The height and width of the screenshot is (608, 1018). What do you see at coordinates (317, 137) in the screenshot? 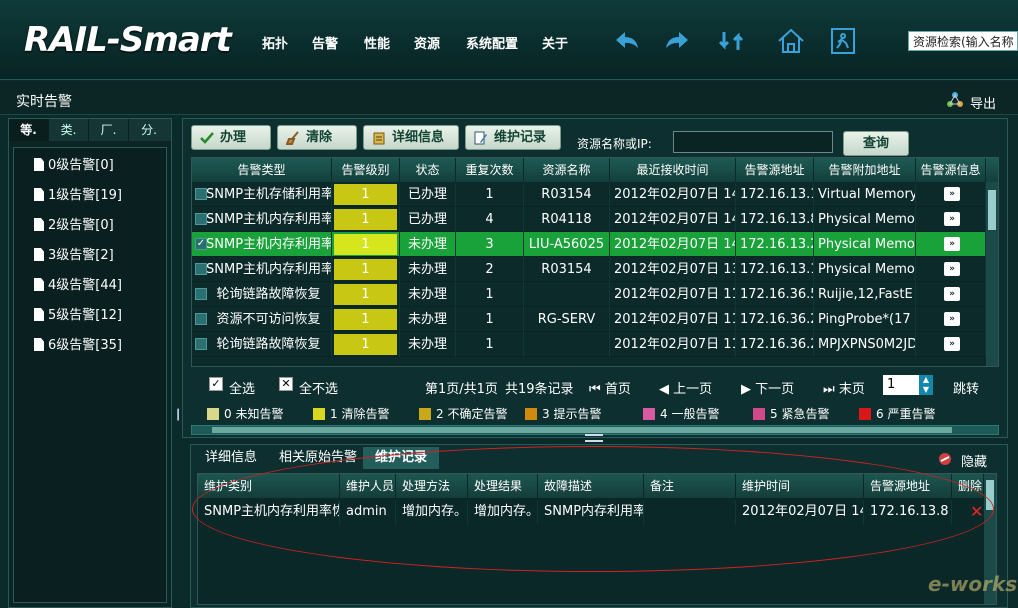
I see `clear-button: 清除` at bounding box center [317, 137].